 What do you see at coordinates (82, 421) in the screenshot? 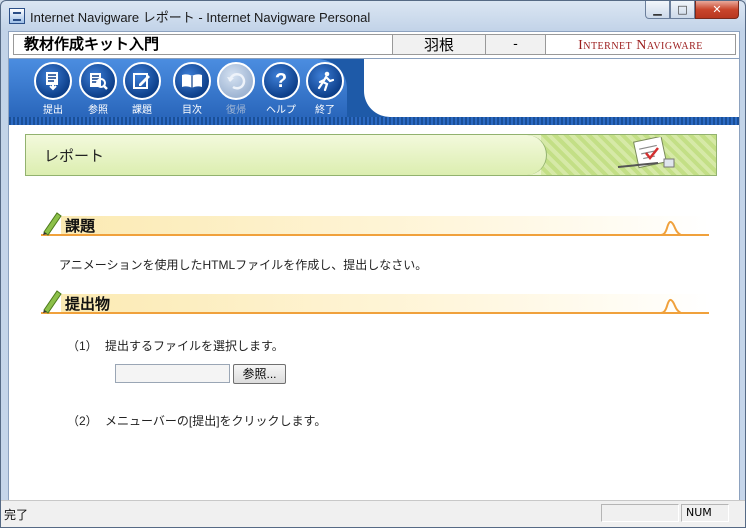
I see `step2-number: （2）` at bounding box center [82, 421].